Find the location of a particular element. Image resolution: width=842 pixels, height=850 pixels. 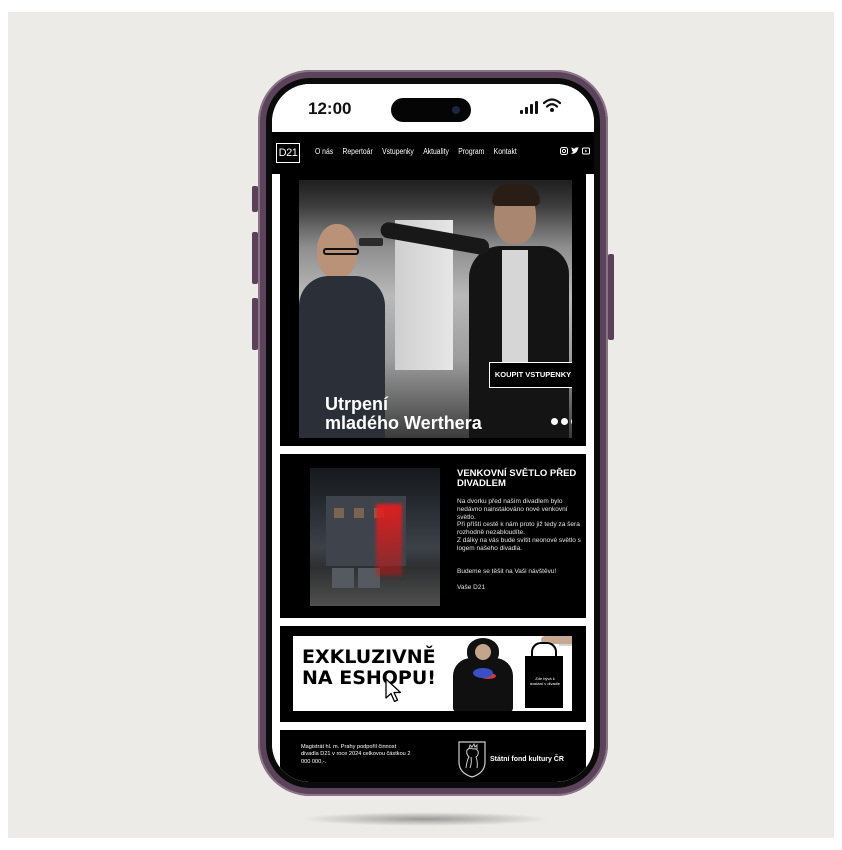

news-photo is located at coordinates (375, 537).